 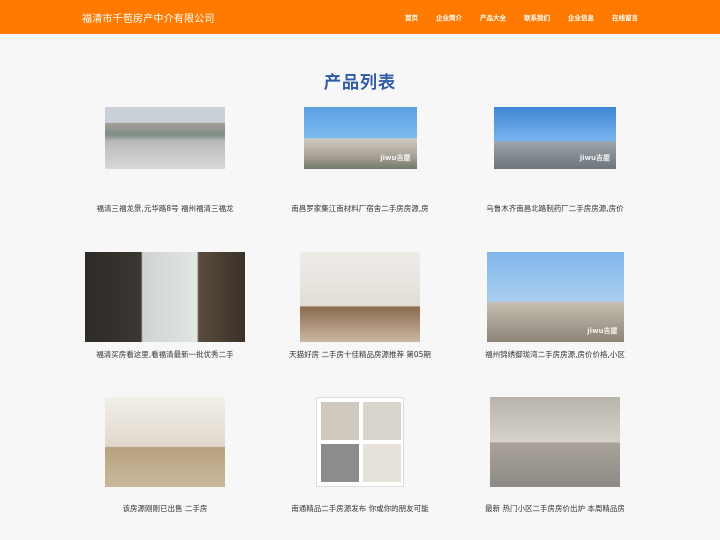 What do you see at coordinates (581, 17) in the screenshot?
I see `nav-company-info: 企业信息` at bounding box center [581, 17].